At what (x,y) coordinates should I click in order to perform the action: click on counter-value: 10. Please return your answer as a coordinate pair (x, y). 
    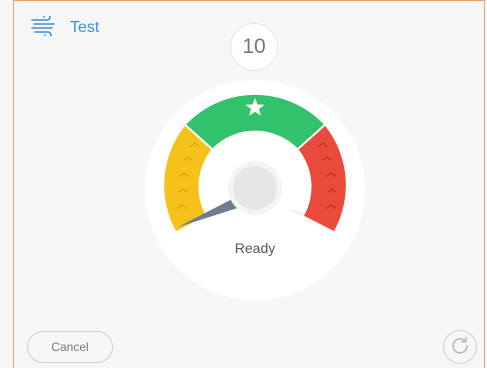
    Looking at the image, I should click on (254, 46).